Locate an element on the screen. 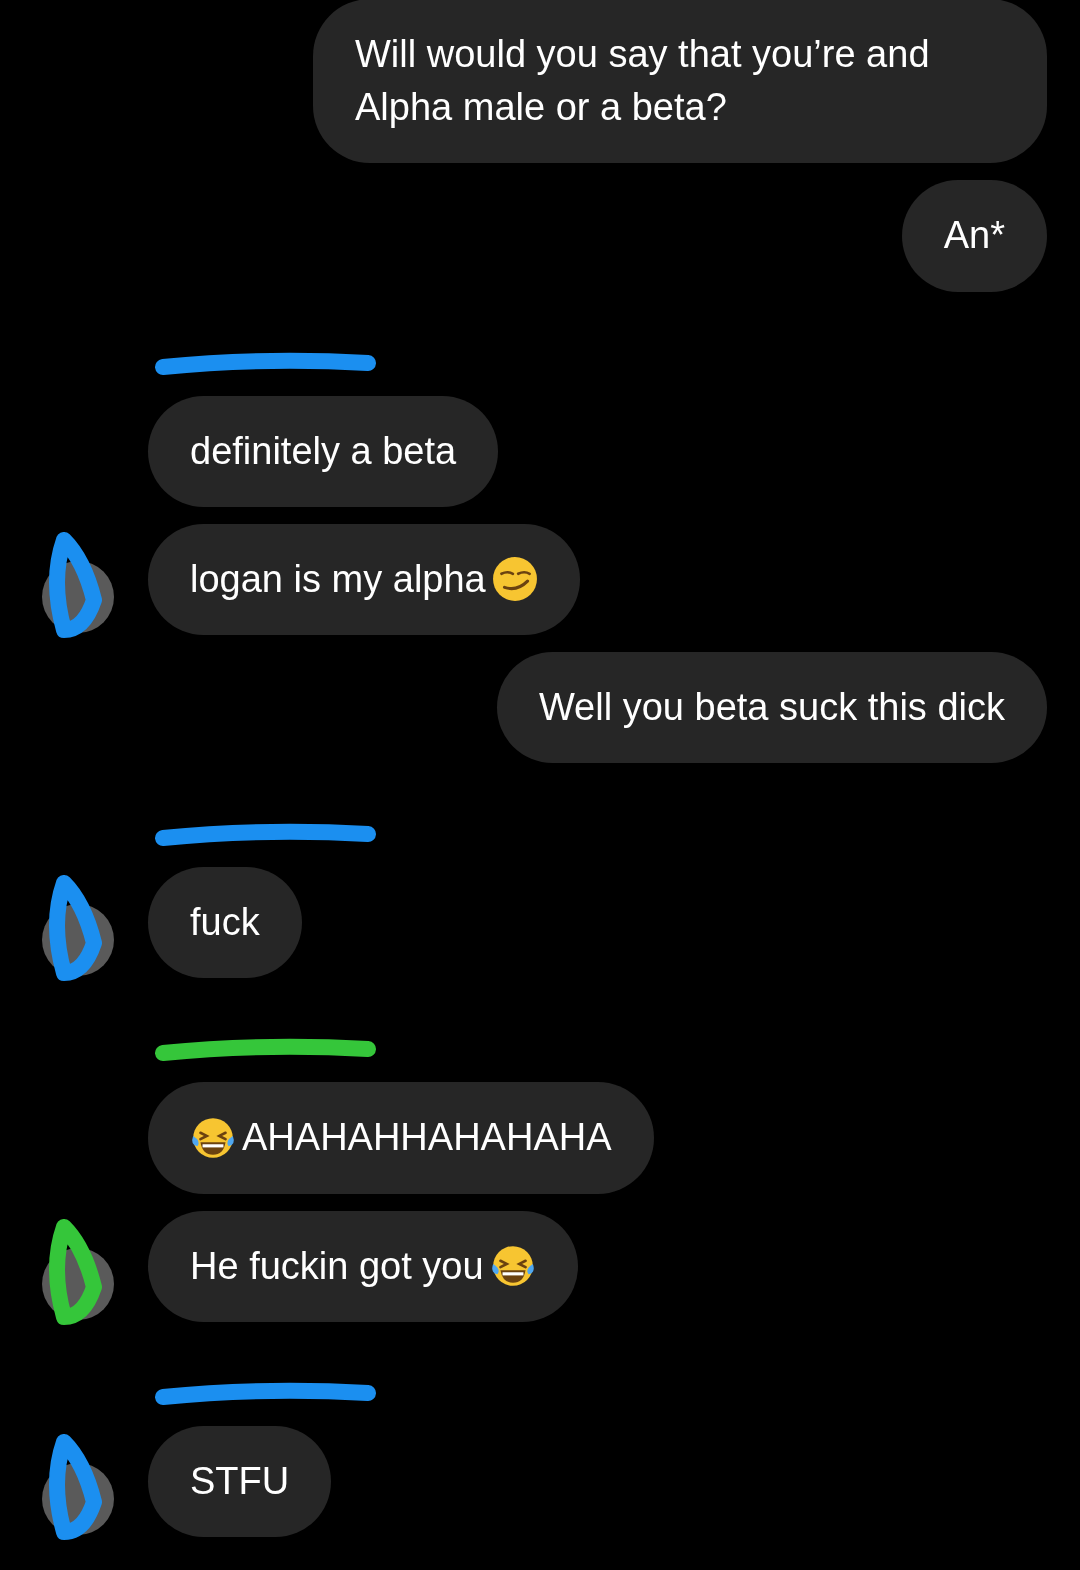 The width and height of the screenshot is (1080, 1570). message-bubble: STFU is located at coordinates (240, 1481).